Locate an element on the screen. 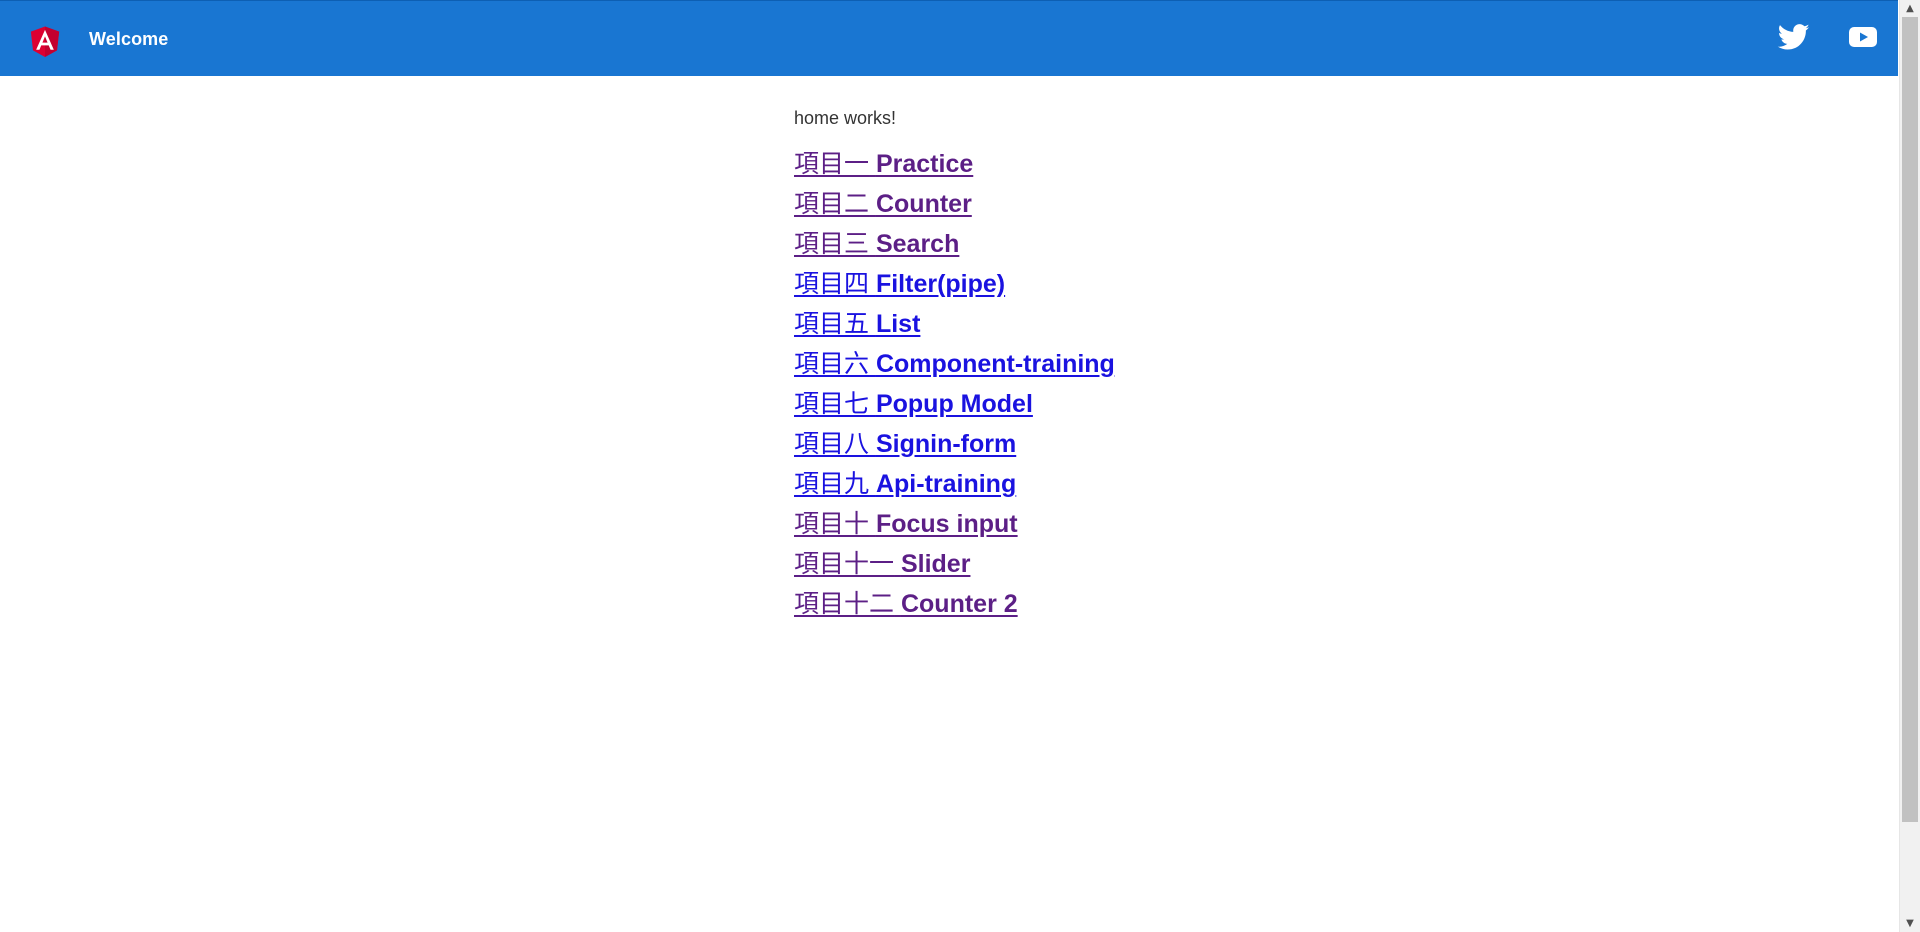  project-link-prefix: 項目八 is located at coordinates (832, 443).